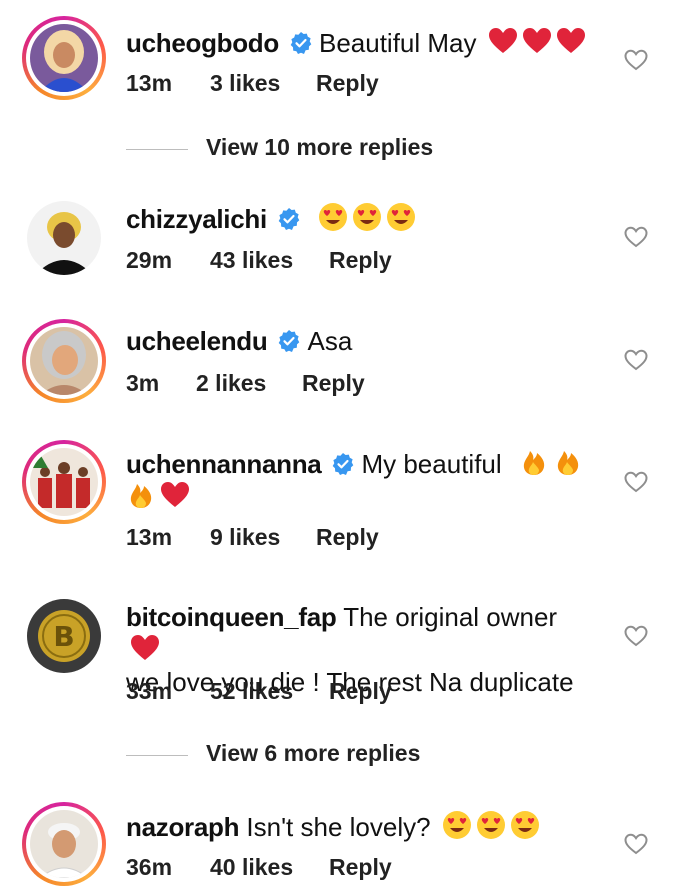  I want to click on view-more-replies-button: View 6 more replies, so click(326, 756).